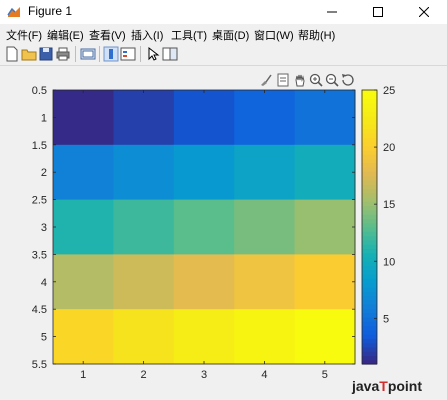 The width and height of the screenshot is (447, 400). Describe the element at coordinates (111, 54) in the screenshot. I see `insert-colorbar-icon` at that location.